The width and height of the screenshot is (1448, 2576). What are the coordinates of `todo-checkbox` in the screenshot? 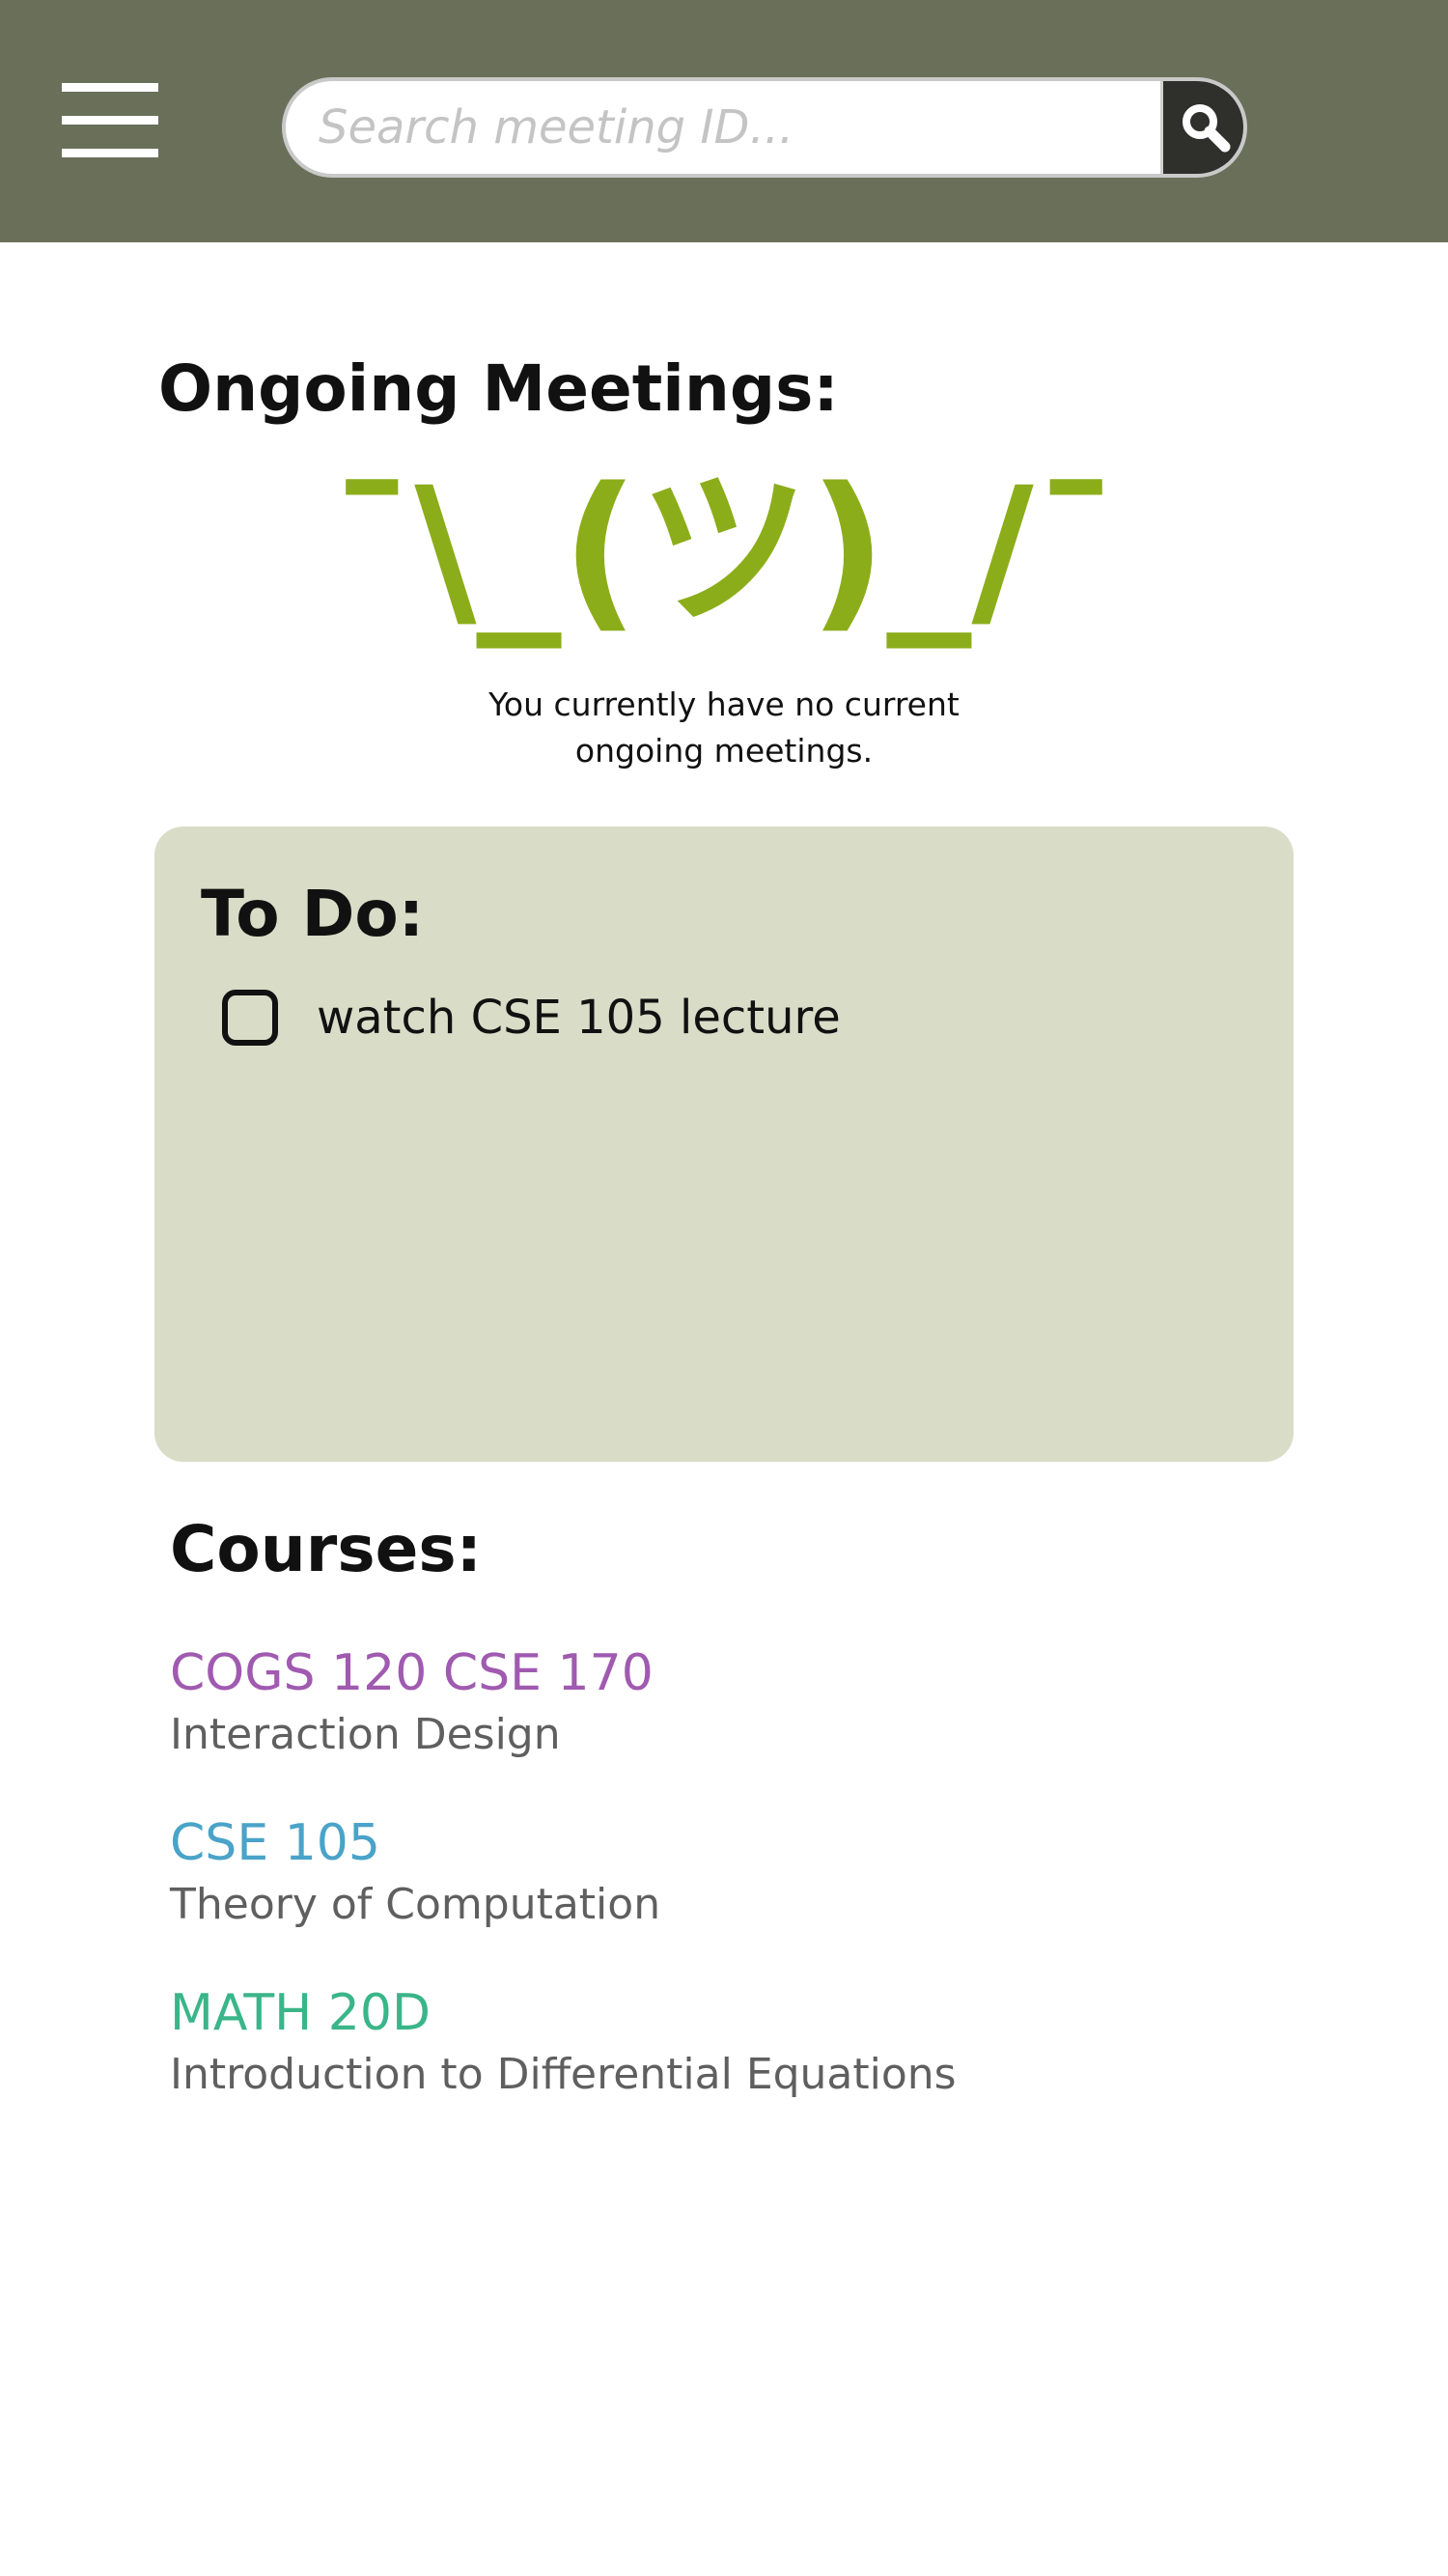 It's located at (250, 1018).